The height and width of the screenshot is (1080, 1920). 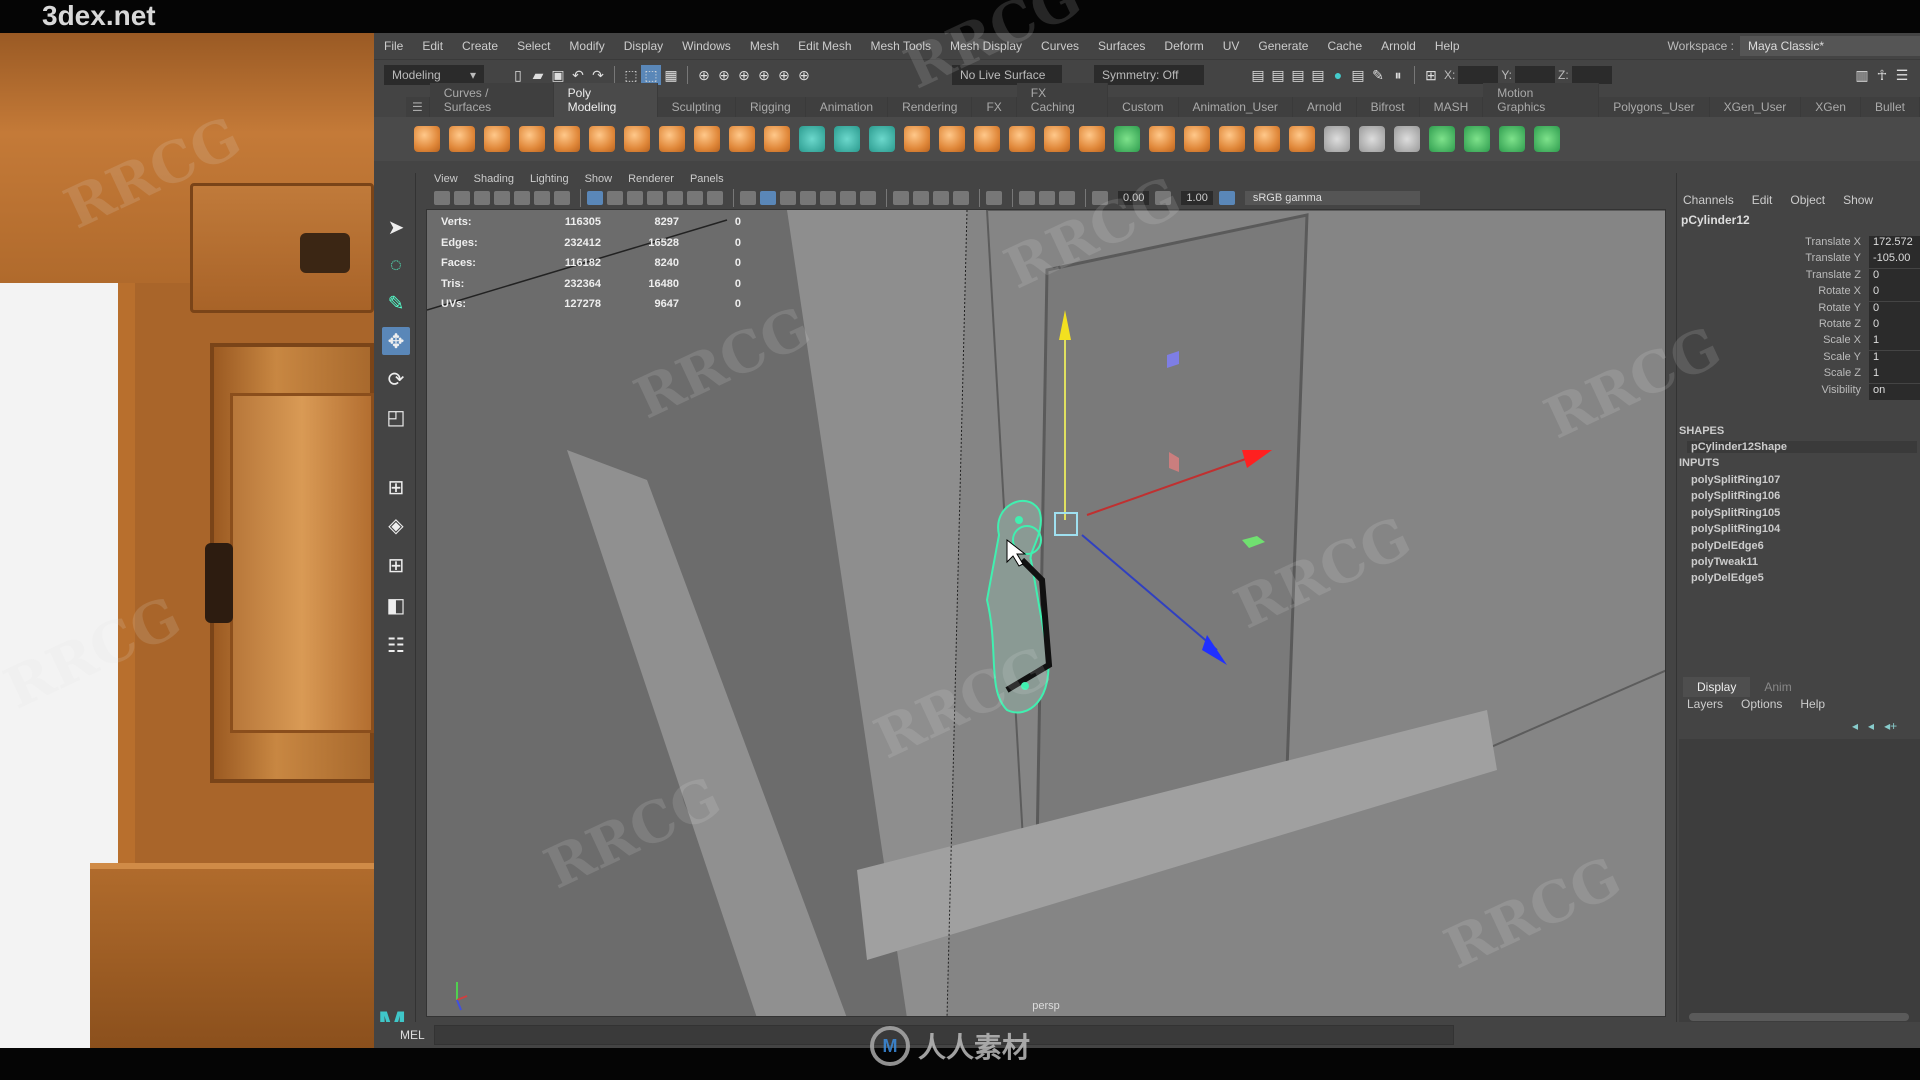 What do you see at coordinates (462, 139) in the screenshot?
I see `poly-cube-icon` at bounding box center [462, 139].